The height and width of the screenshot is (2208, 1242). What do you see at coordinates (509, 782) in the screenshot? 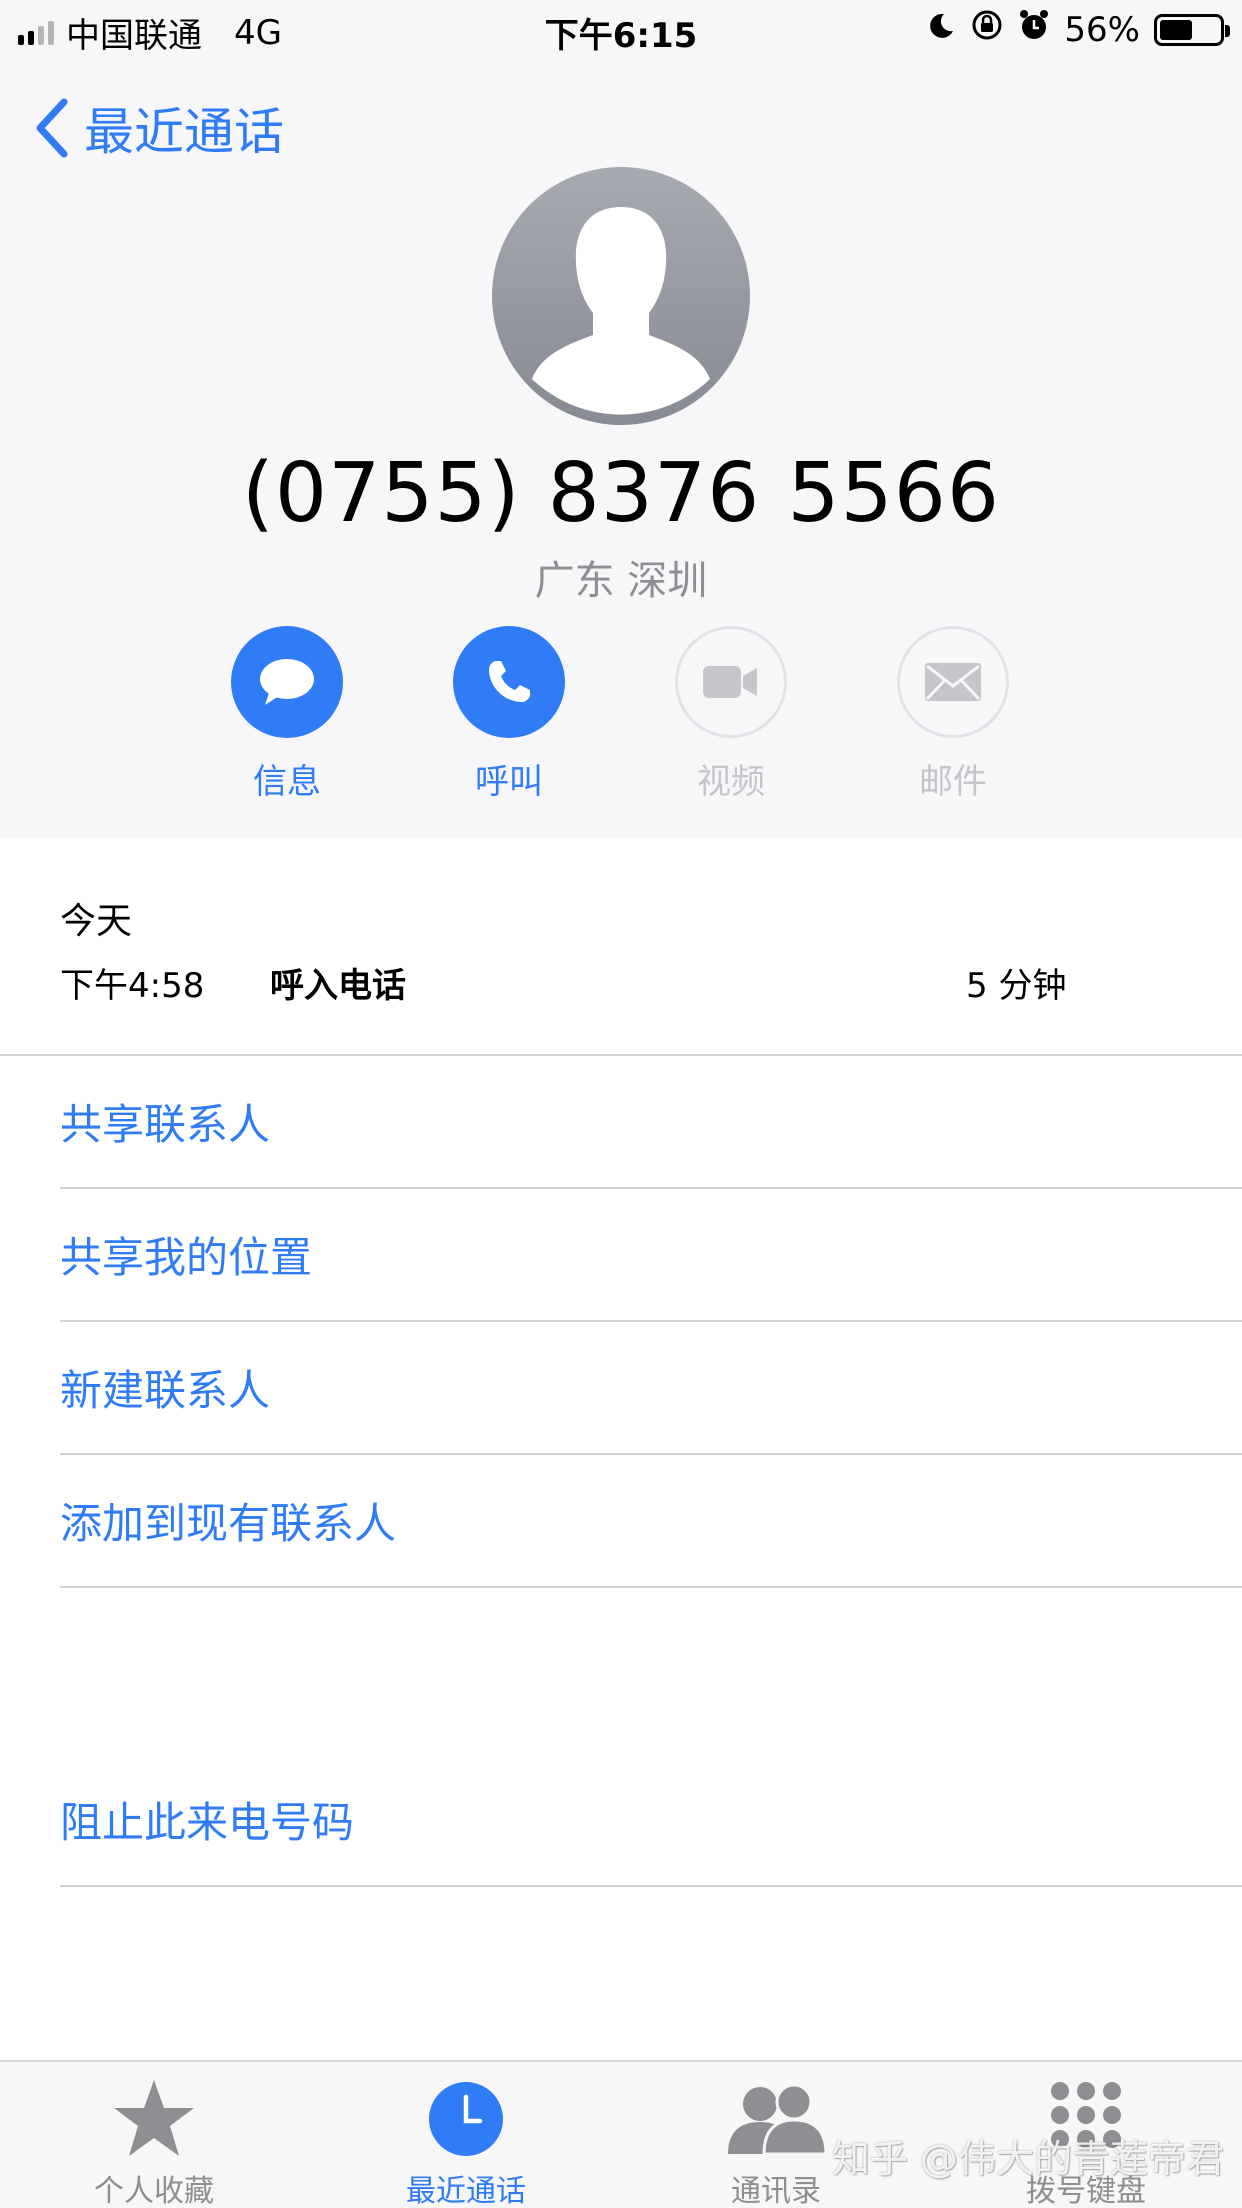
I see `call-action-label: 呼叫` at bounding box center [509, 782].